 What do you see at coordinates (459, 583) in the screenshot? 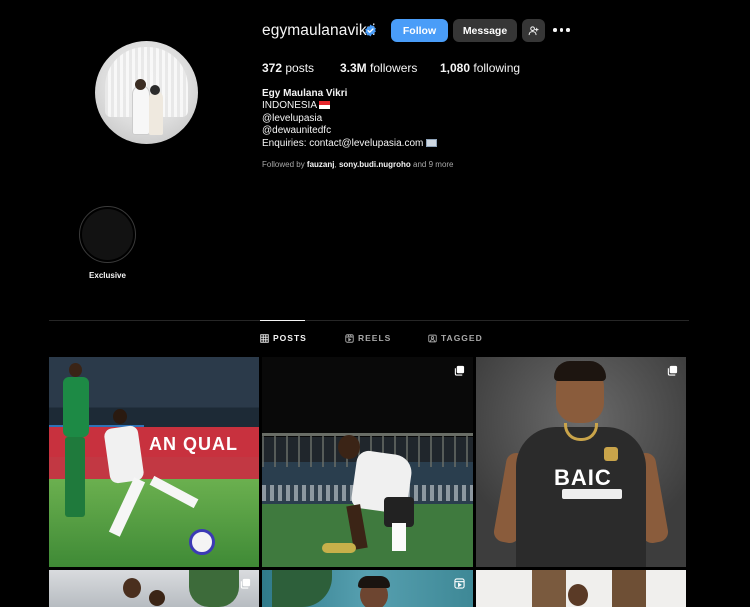
I see `reel-icon` at bounding box center [459, 583].